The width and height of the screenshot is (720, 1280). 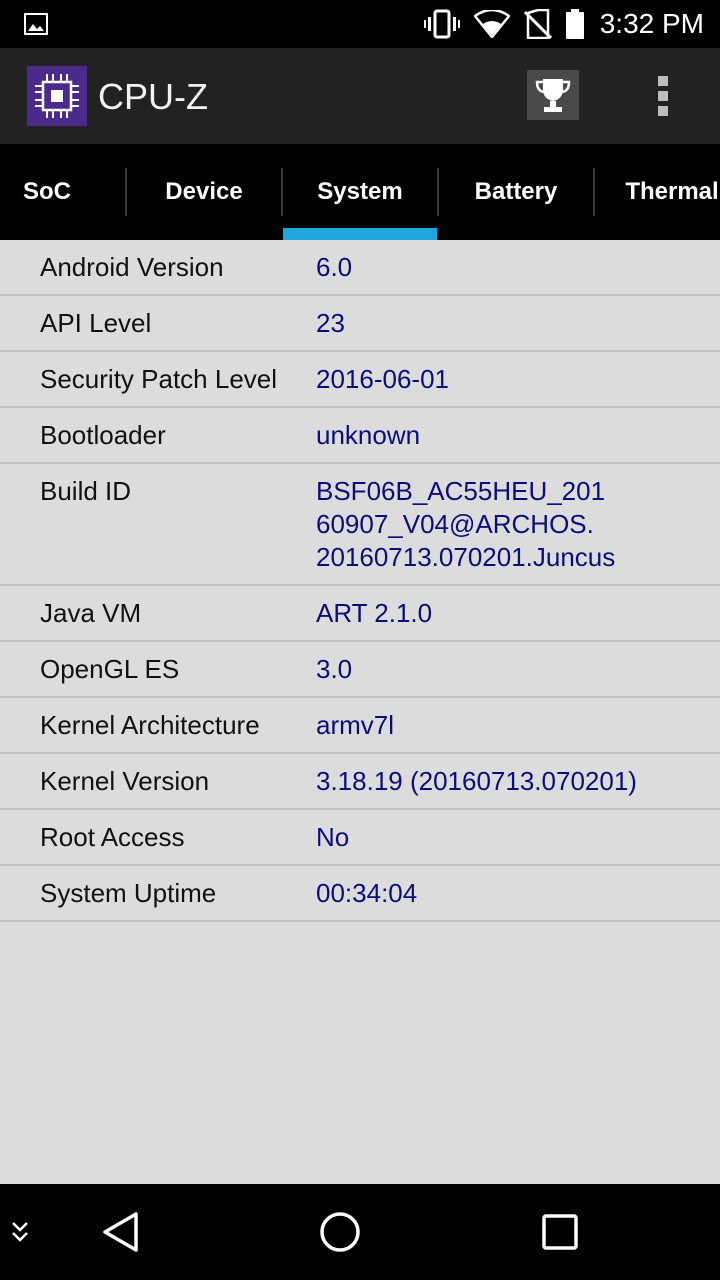 What do you see at coordinates (91, 613) in the screenshot?
I see `info-label: Java VM` at bounding box center [91, 613].